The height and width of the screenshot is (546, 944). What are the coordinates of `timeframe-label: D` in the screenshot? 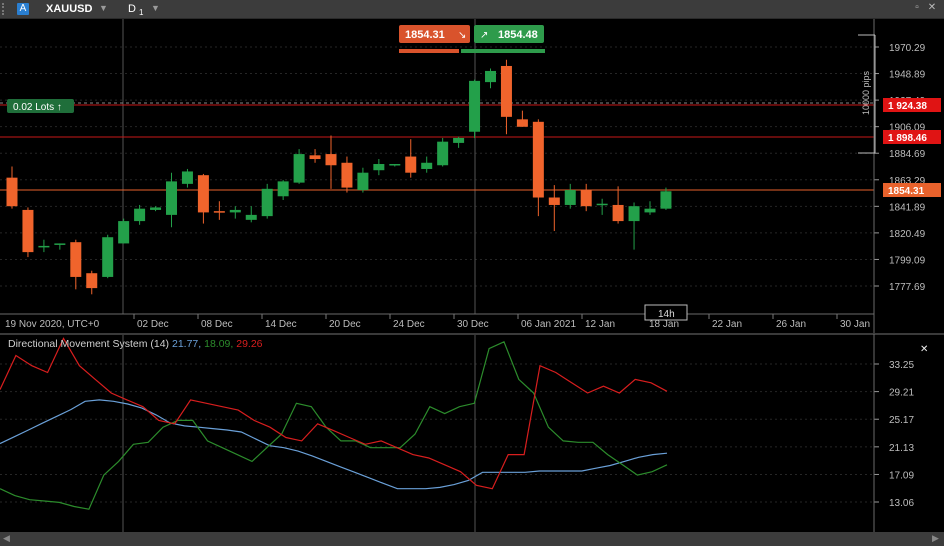 It's located at (132, 9).